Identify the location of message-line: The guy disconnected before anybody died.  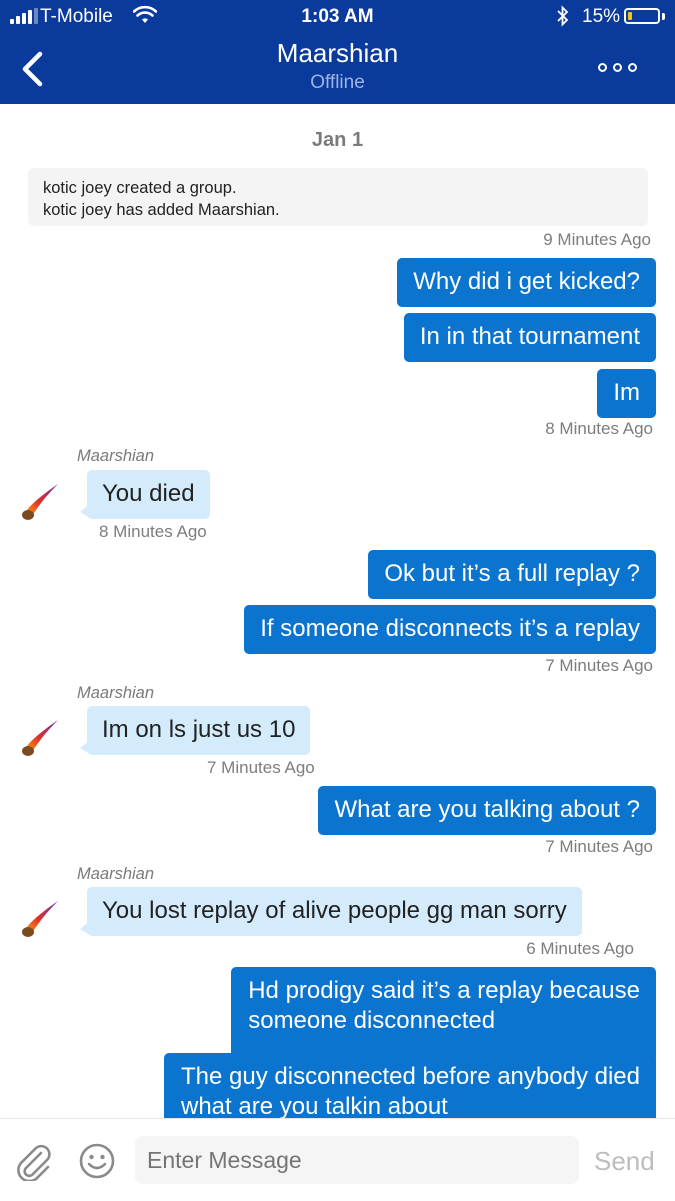
(410, 1076).